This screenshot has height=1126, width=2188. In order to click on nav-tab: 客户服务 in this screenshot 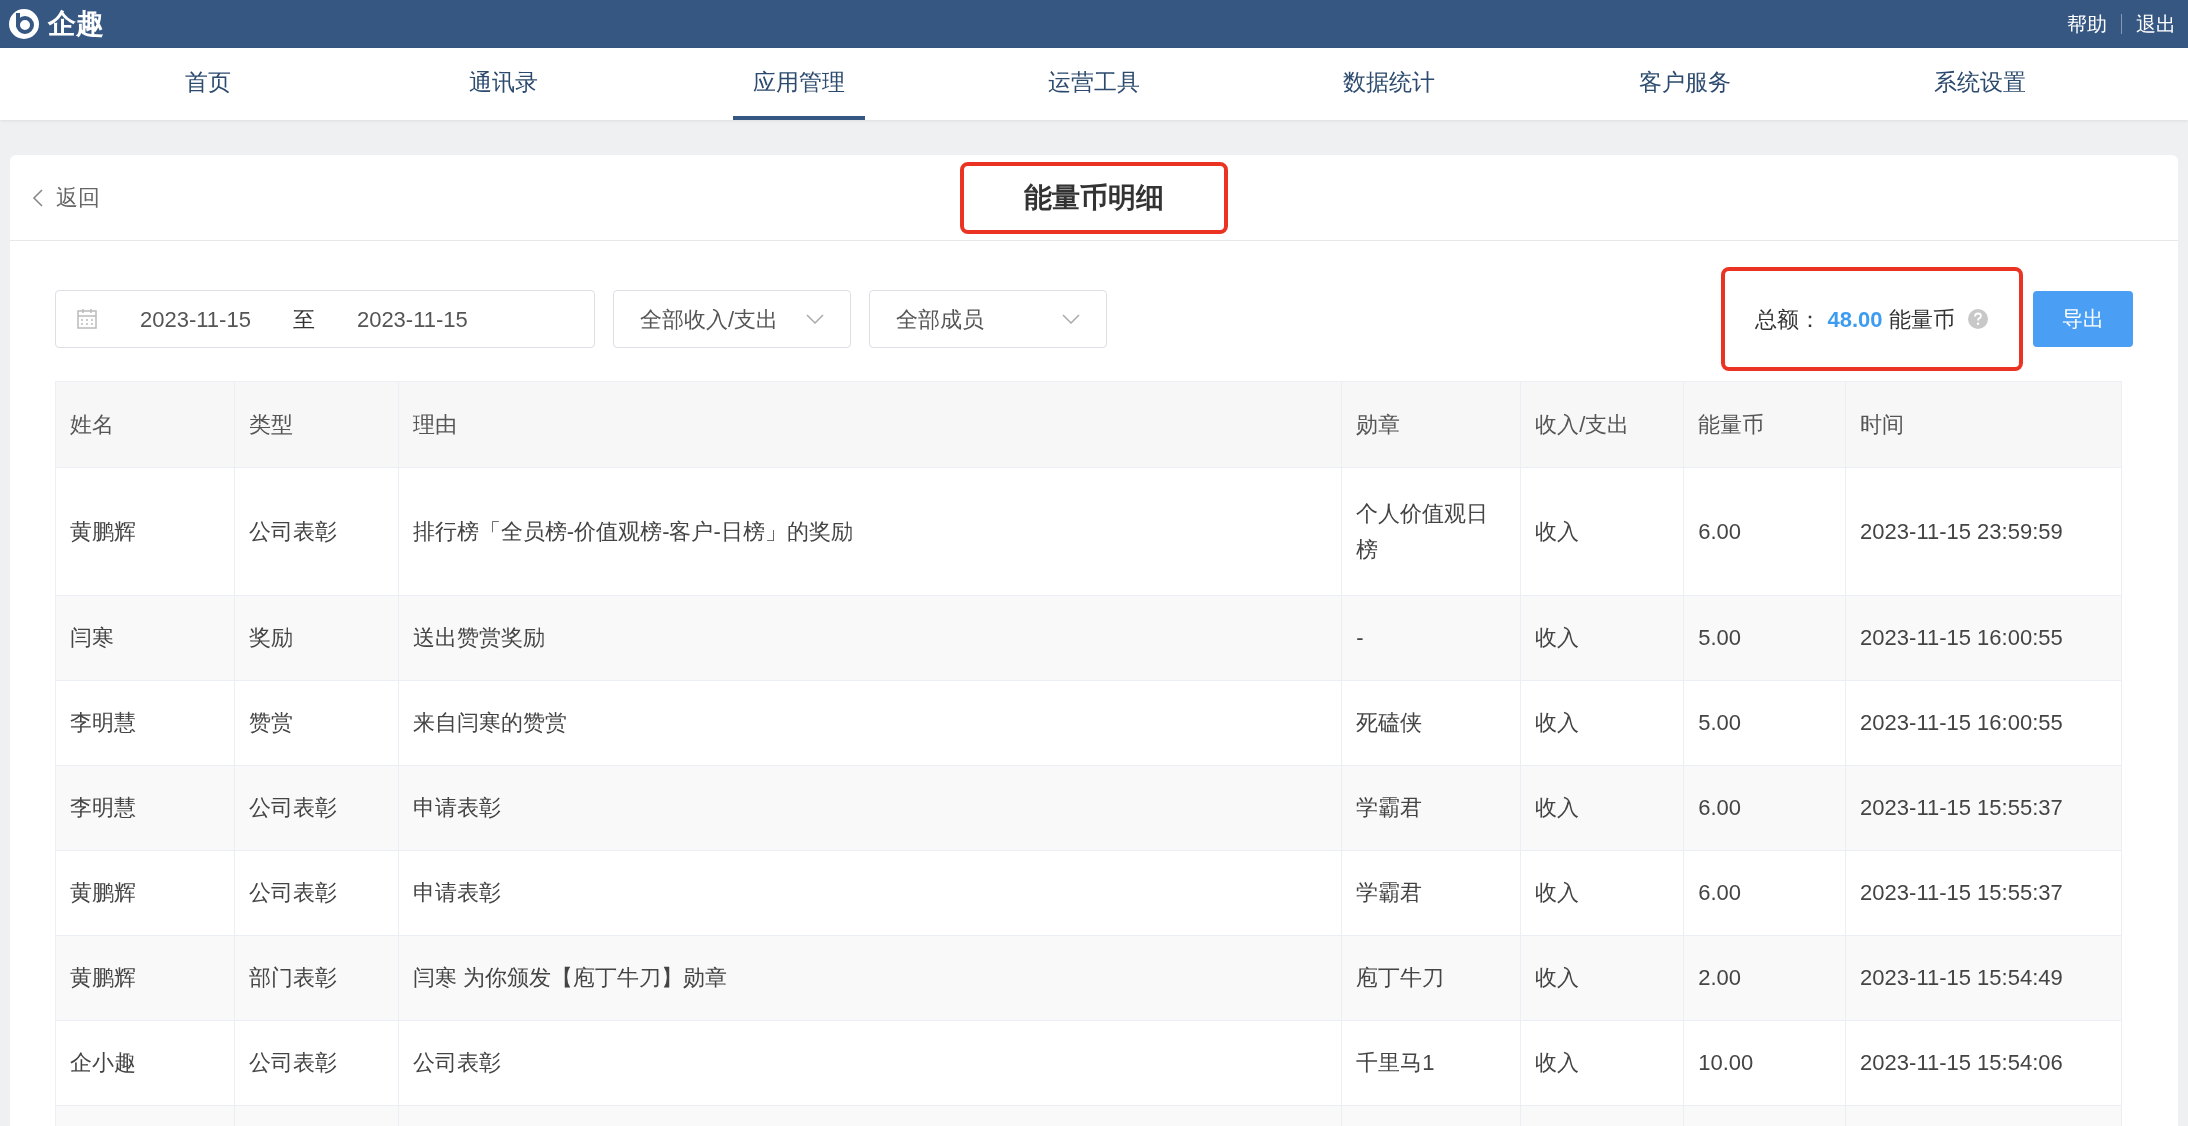, I will do `click(1684, 84)`.